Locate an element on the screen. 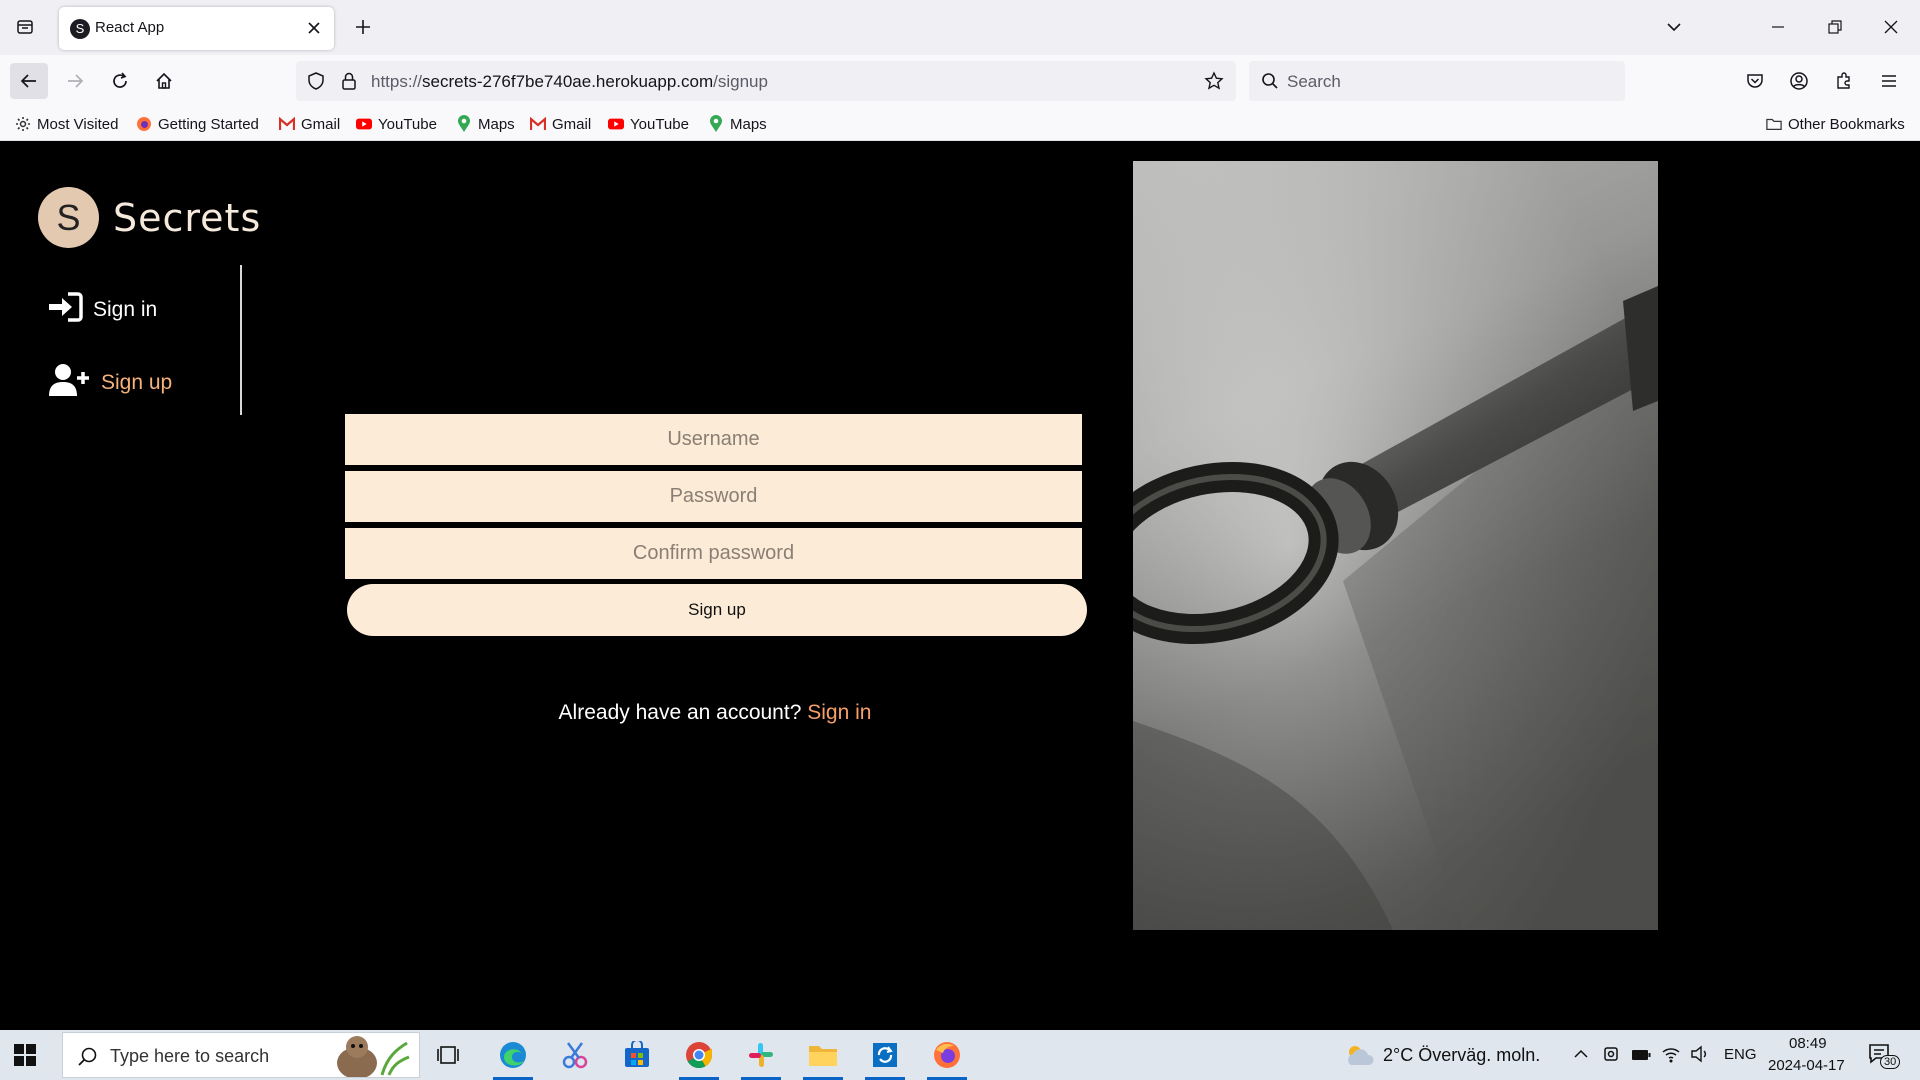  microsoft-store-icon is located at coordinates (637, 1055).